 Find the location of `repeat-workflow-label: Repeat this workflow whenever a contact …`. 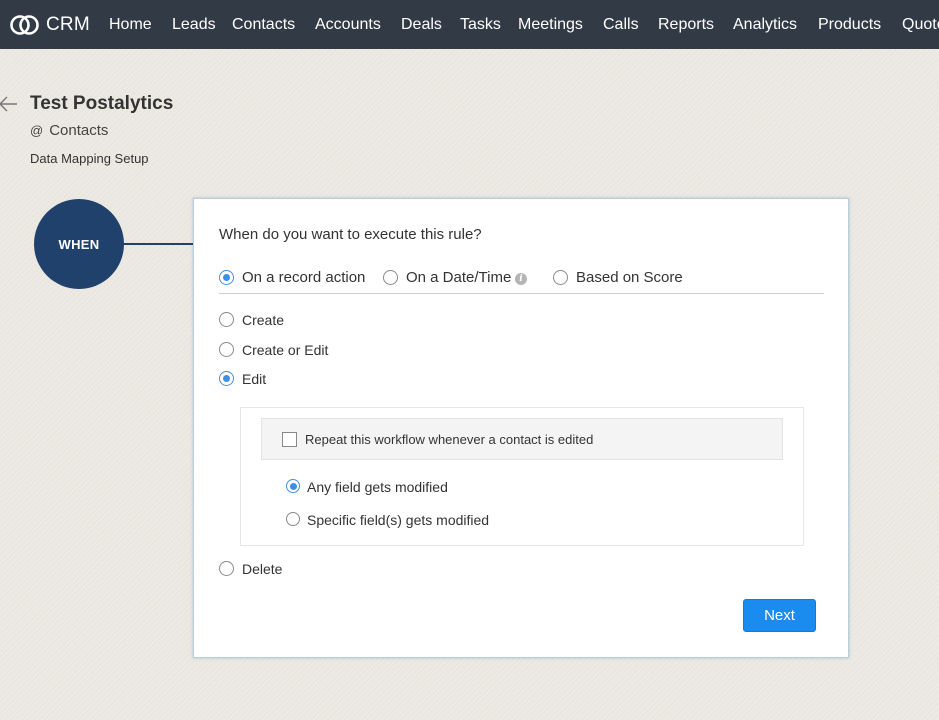

repeat-workflow-label: Repeat this workflow whenever a contact … is located at coordinates (449, 440).